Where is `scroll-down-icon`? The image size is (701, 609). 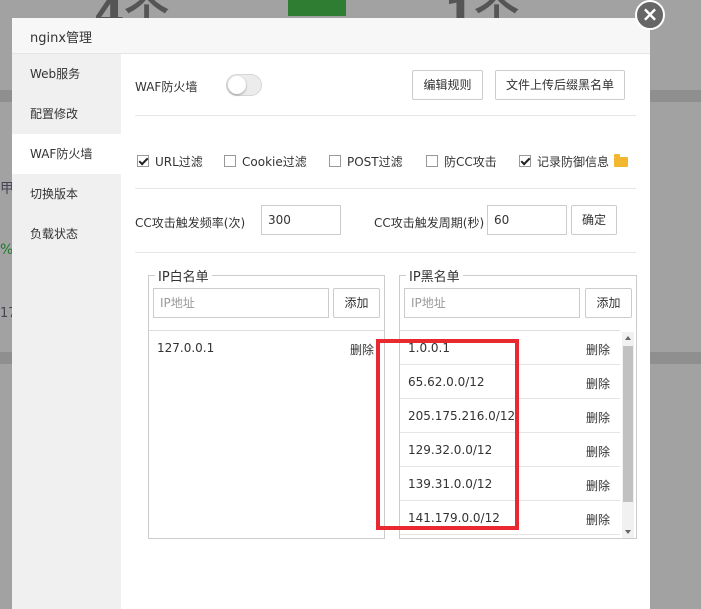
scroll-down-icon is located at coordinates (628, 532).